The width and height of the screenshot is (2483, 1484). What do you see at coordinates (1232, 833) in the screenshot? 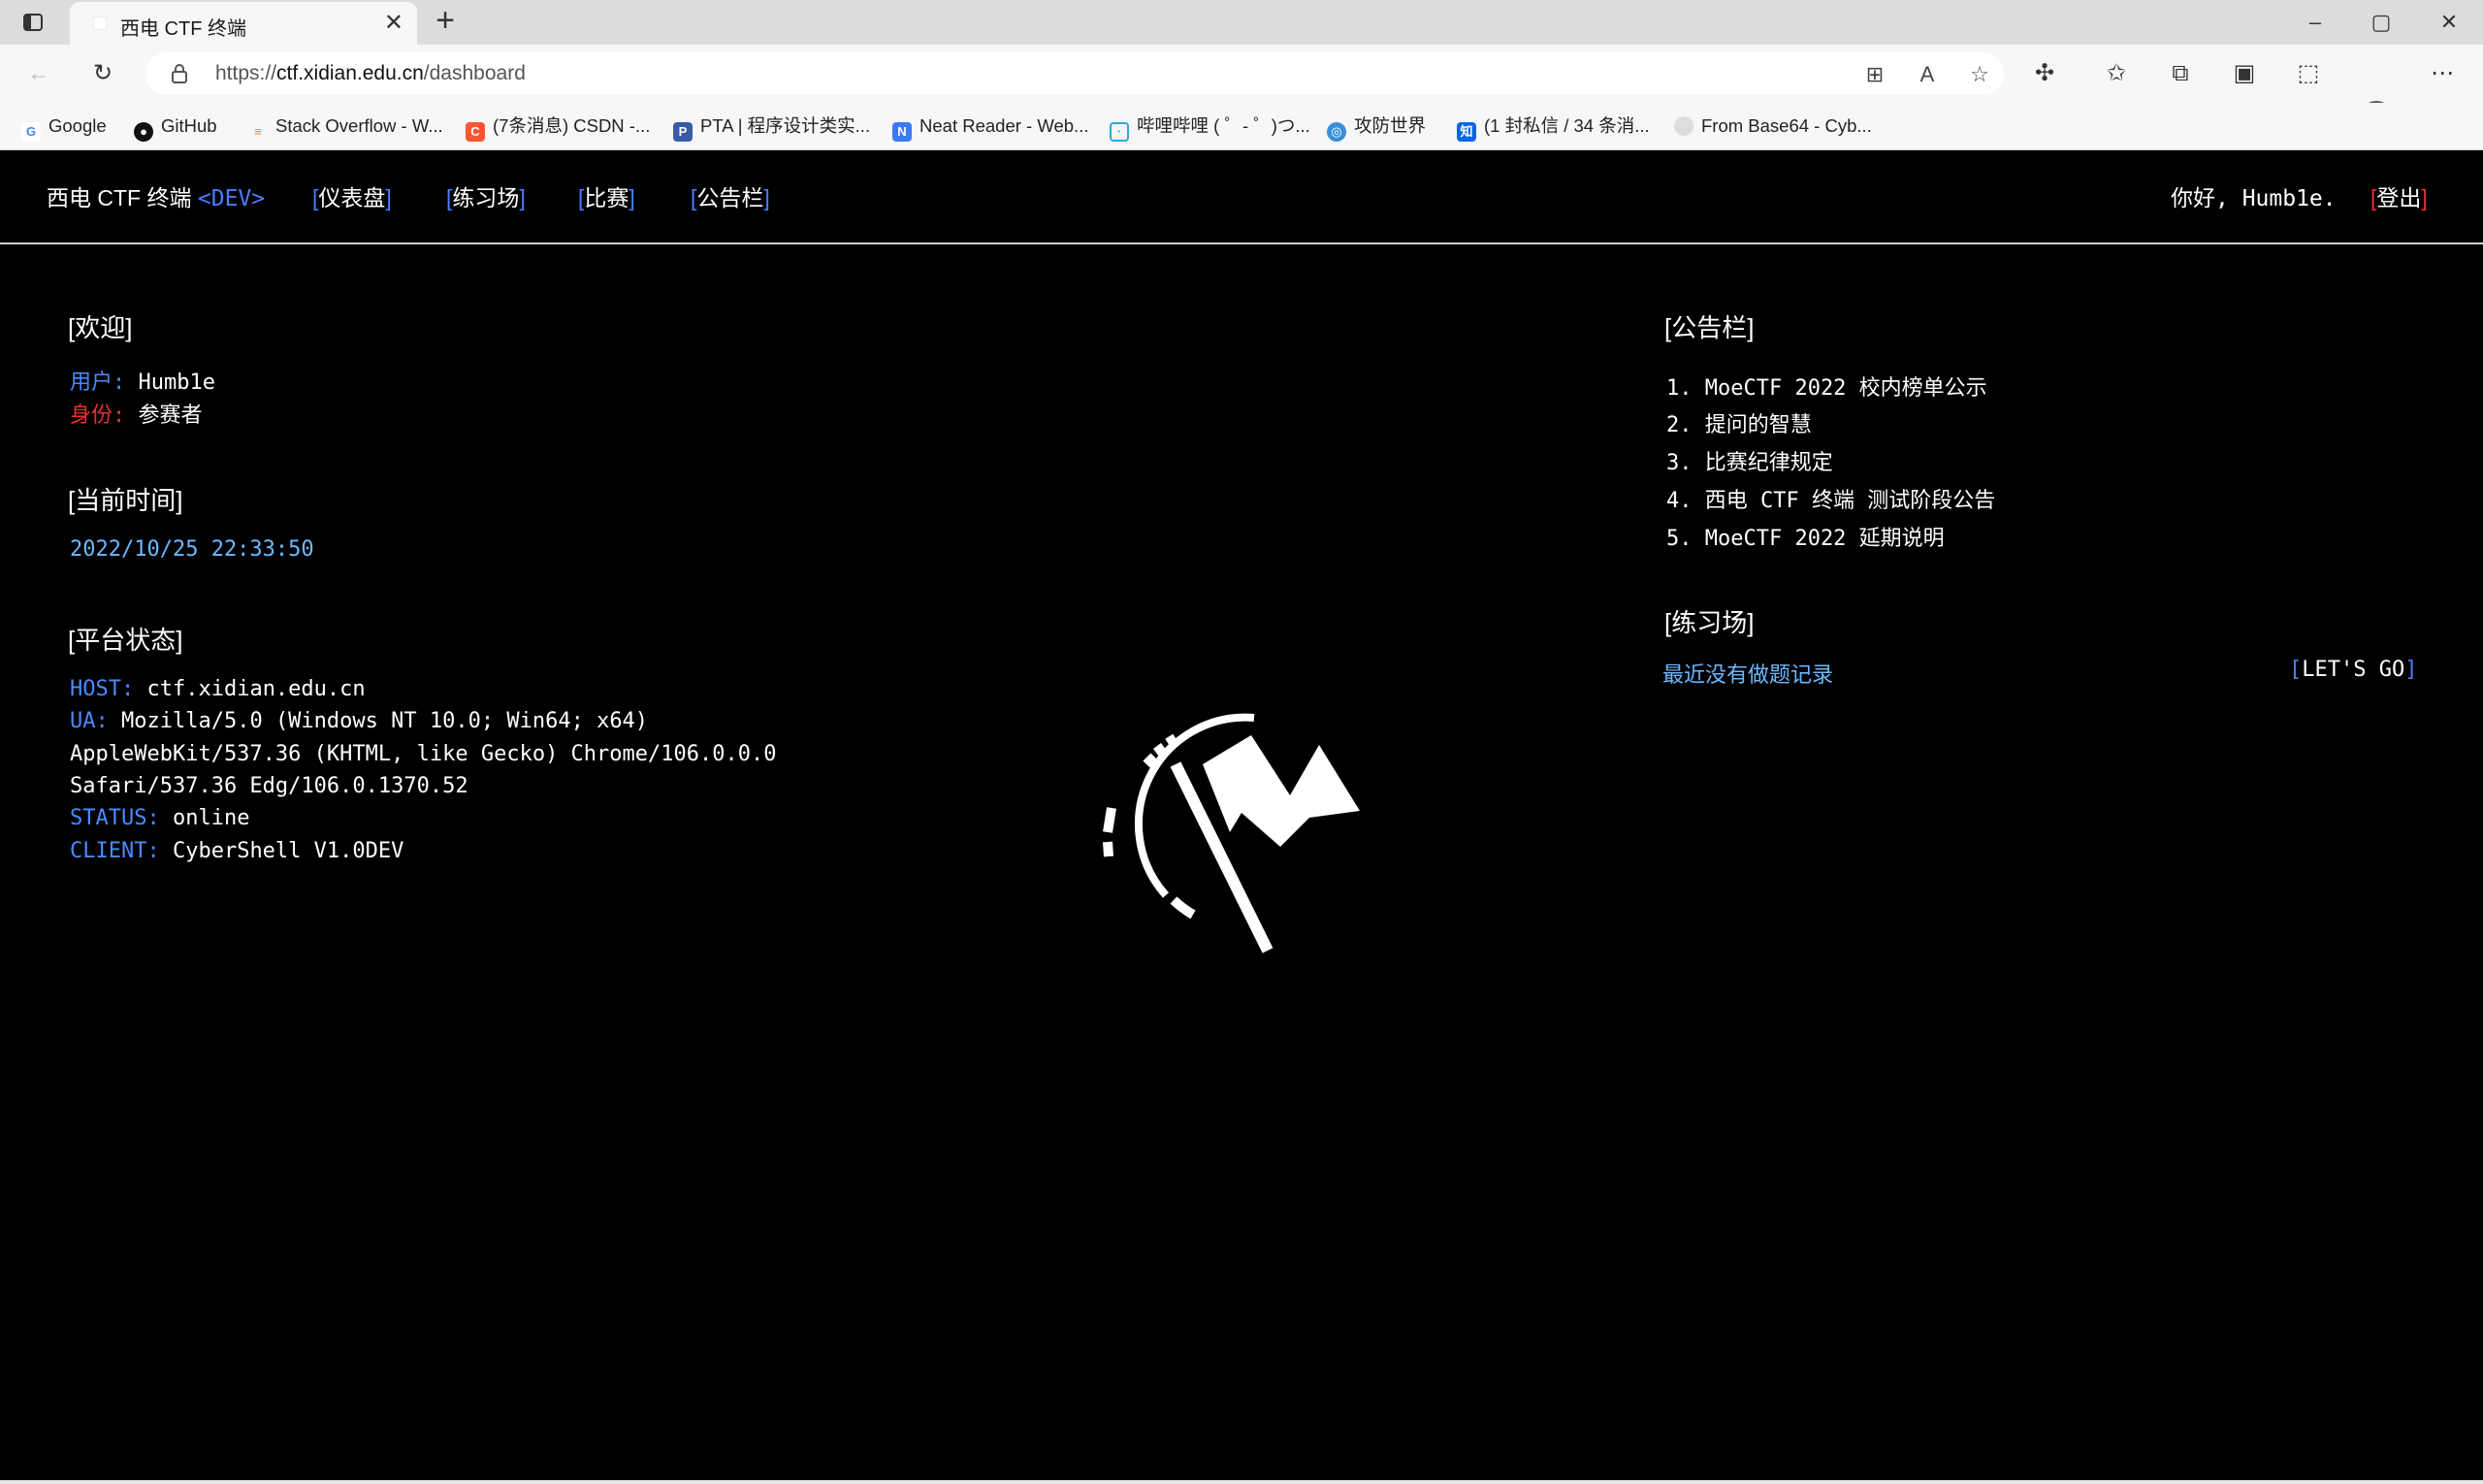
I see `ctf-flag-logo-icon` at bounding box center [1232, 833].